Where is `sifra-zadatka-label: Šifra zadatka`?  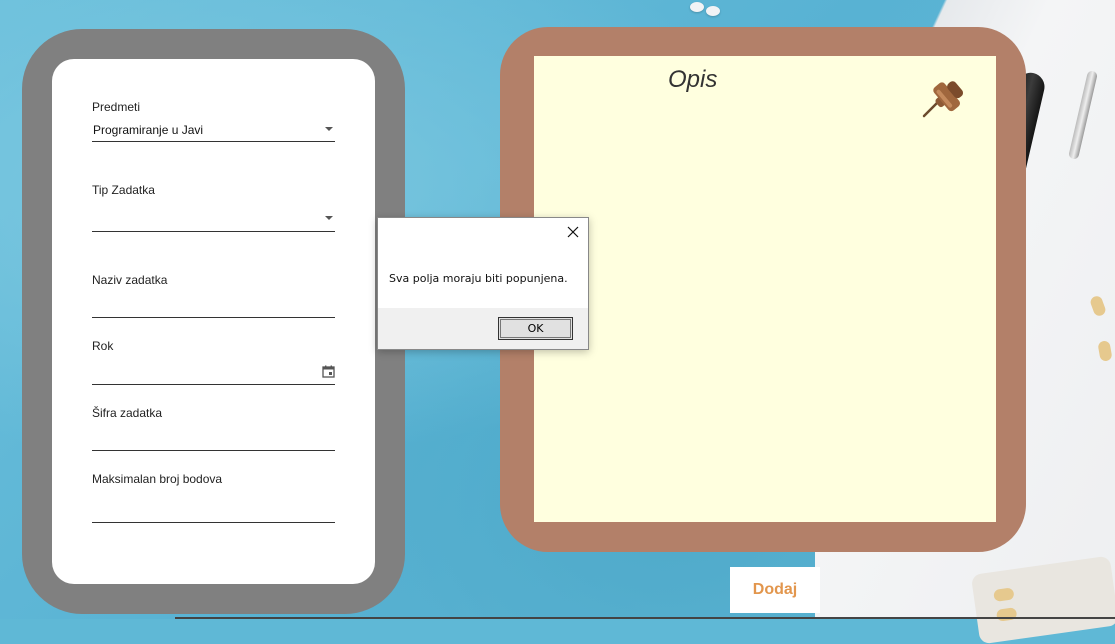 sifra-zadatka-label: Šifra zadatka is located at coordinates (127, 413).